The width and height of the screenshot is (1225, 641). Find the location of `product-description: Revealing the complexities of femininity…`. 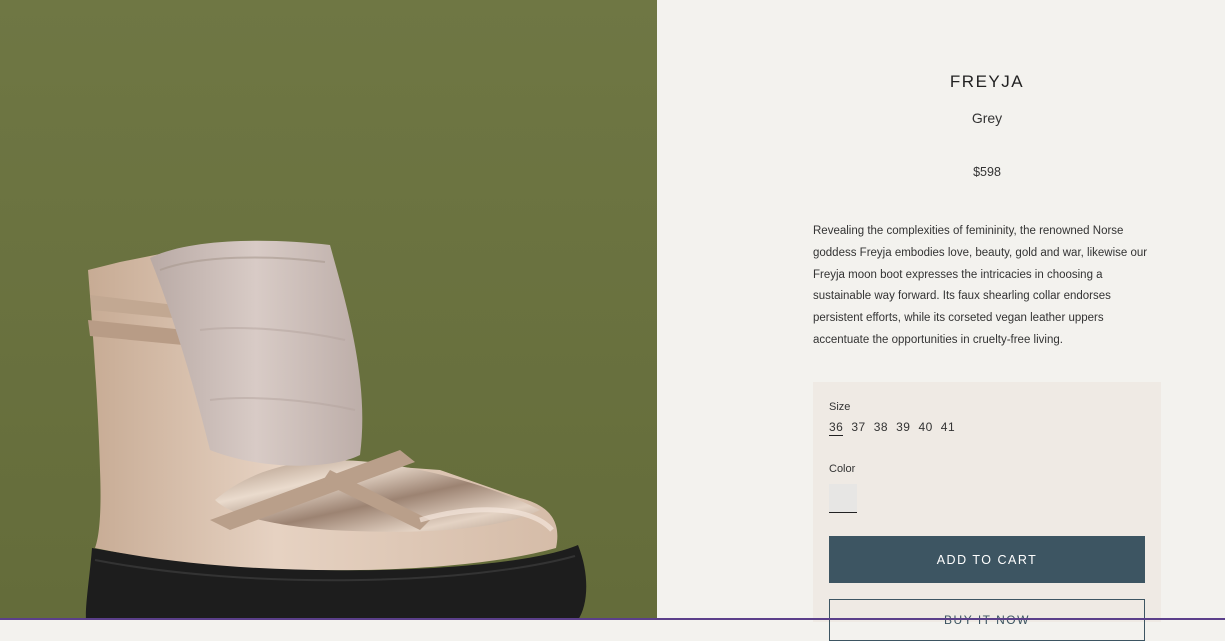

product-description: Revealing the complexities of femininity… is located at coordinates (980, 285).